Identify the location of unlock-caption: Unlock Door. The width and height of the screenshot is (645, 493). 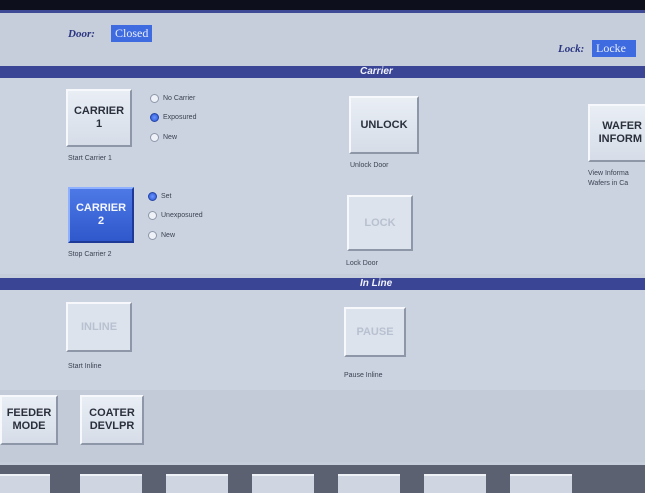
(369, 165).